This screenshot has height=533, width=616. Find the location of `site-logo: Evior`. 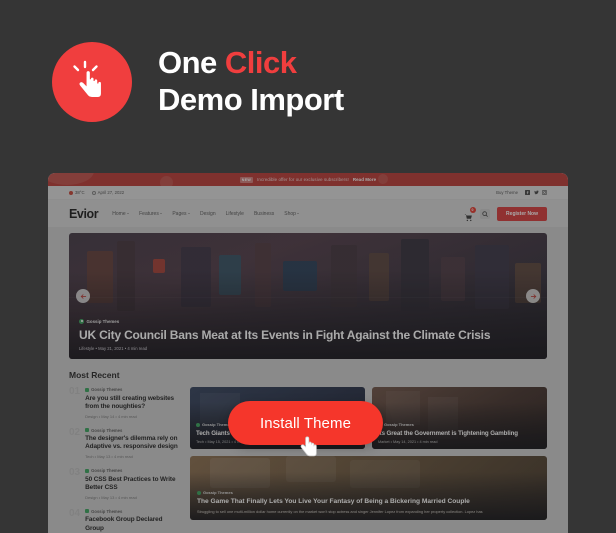

site-logo: Evior is located at coordinates (84, 214).